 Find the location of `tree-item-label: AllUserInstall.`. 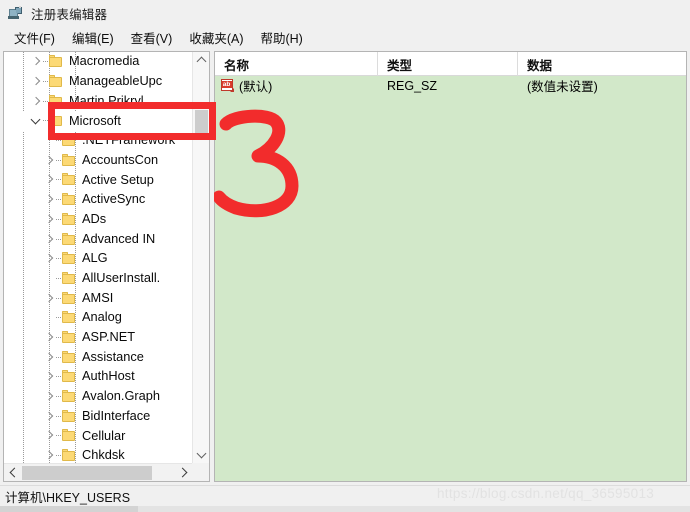

tree-item-label: AllUserInstall. is located at coordinates (121, 277).